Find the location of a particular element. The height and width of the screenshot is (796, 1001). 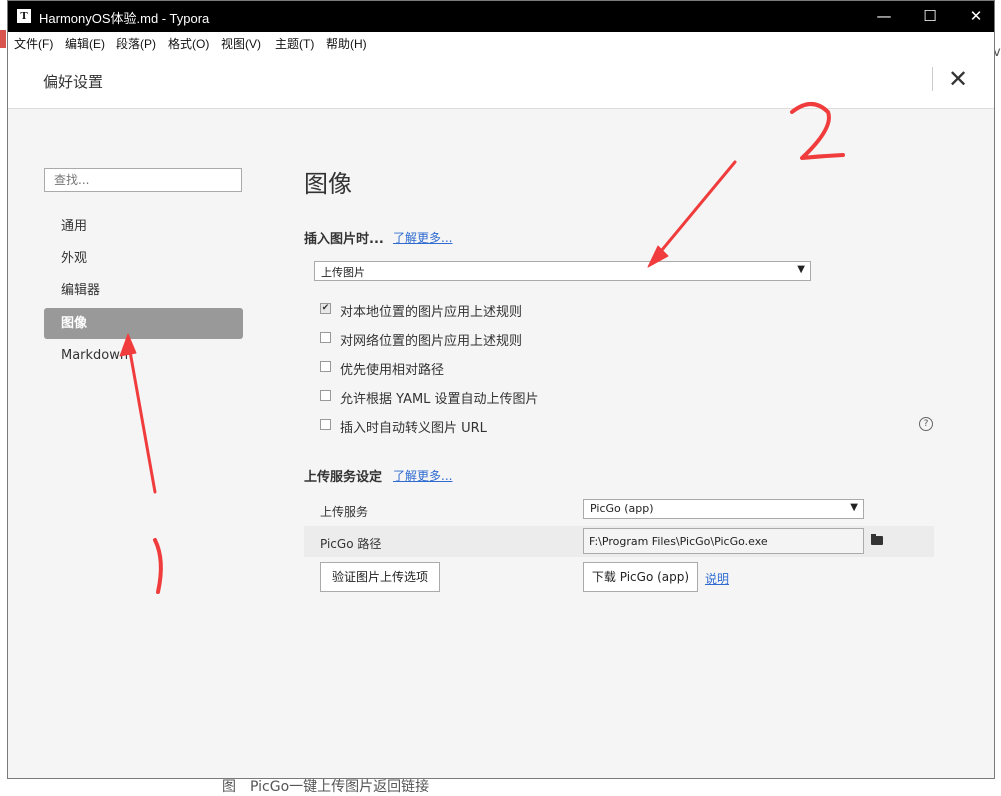

picgo-path-input: F:\Program Files\PicGo\PicGo.exe is located at coordinates (723, 541).